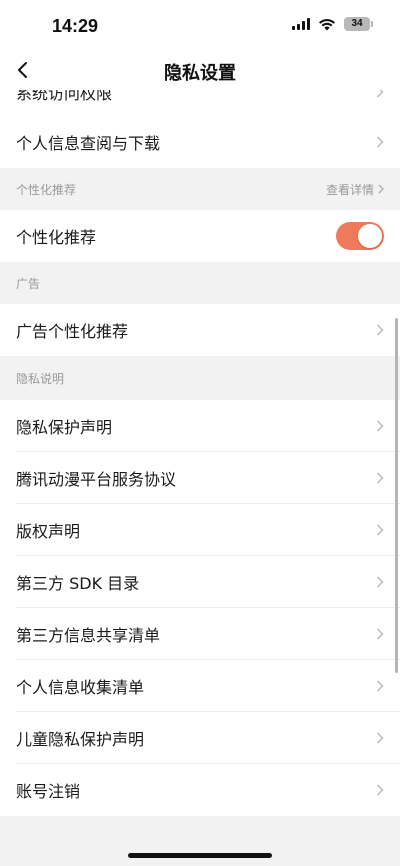  Describe the element at coordinates (75, 26) in the screenshot. I see `status-time: 14:29` at that location.